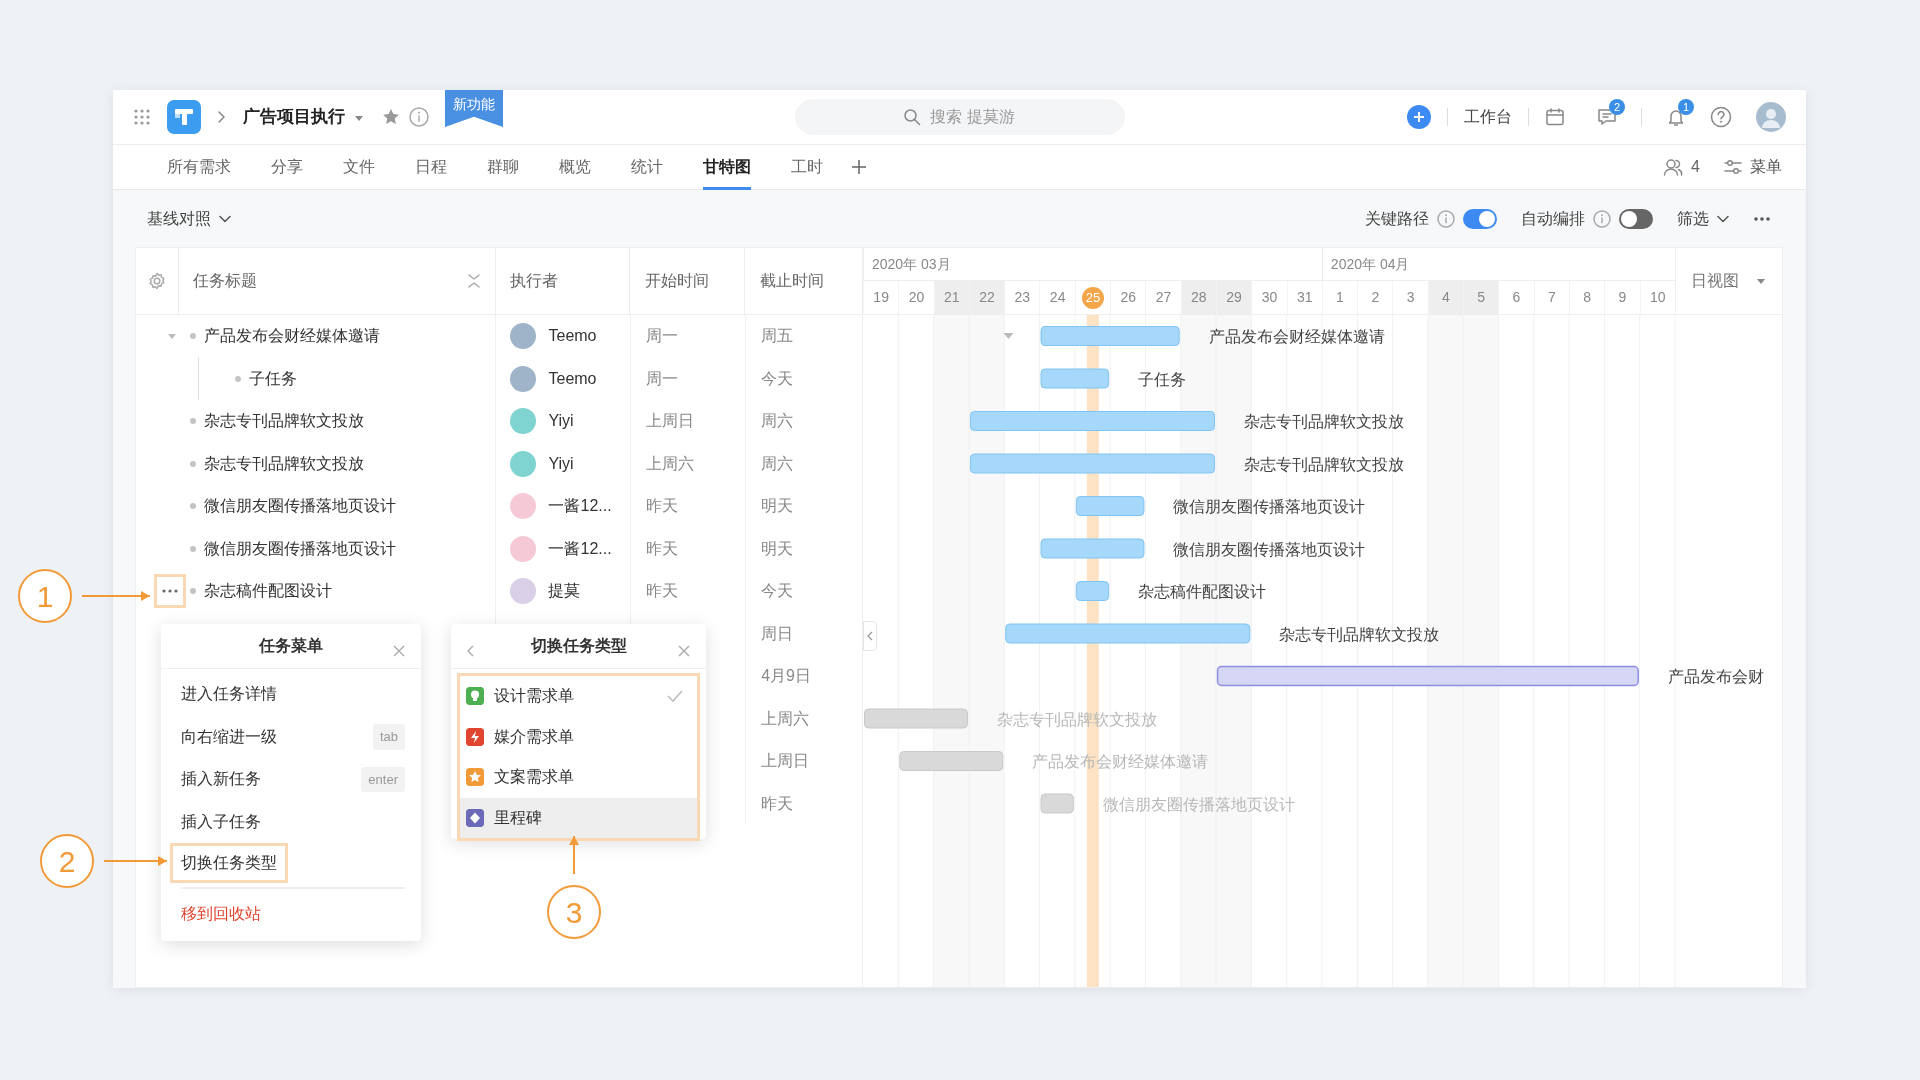 This screenshot has height=1080, width=1920. What do you see at coordinates (670, 463) in the screenshot?
I see `start-date: 上周六` at bounding box center [670, 463].